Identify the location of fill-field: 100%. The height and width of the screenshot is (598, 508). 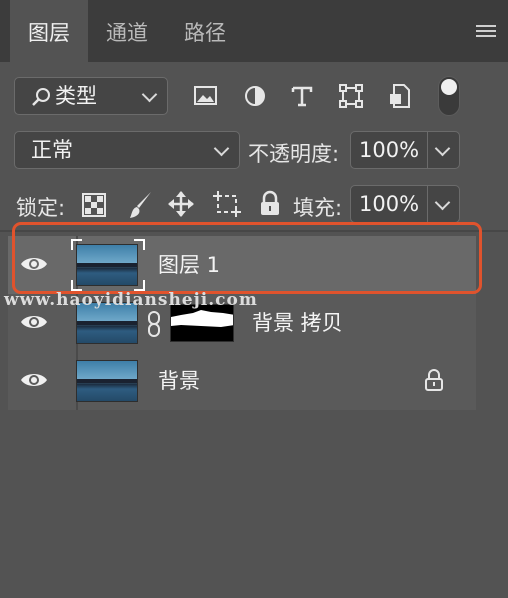
(405, 204).